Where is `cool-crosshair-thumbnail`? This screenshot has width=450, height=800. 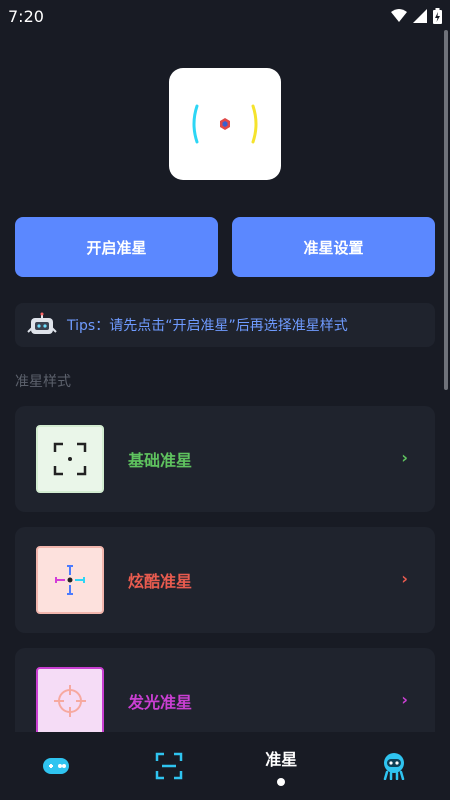 cool-crosshair-thumbnail is located at coordinates (70, 580).